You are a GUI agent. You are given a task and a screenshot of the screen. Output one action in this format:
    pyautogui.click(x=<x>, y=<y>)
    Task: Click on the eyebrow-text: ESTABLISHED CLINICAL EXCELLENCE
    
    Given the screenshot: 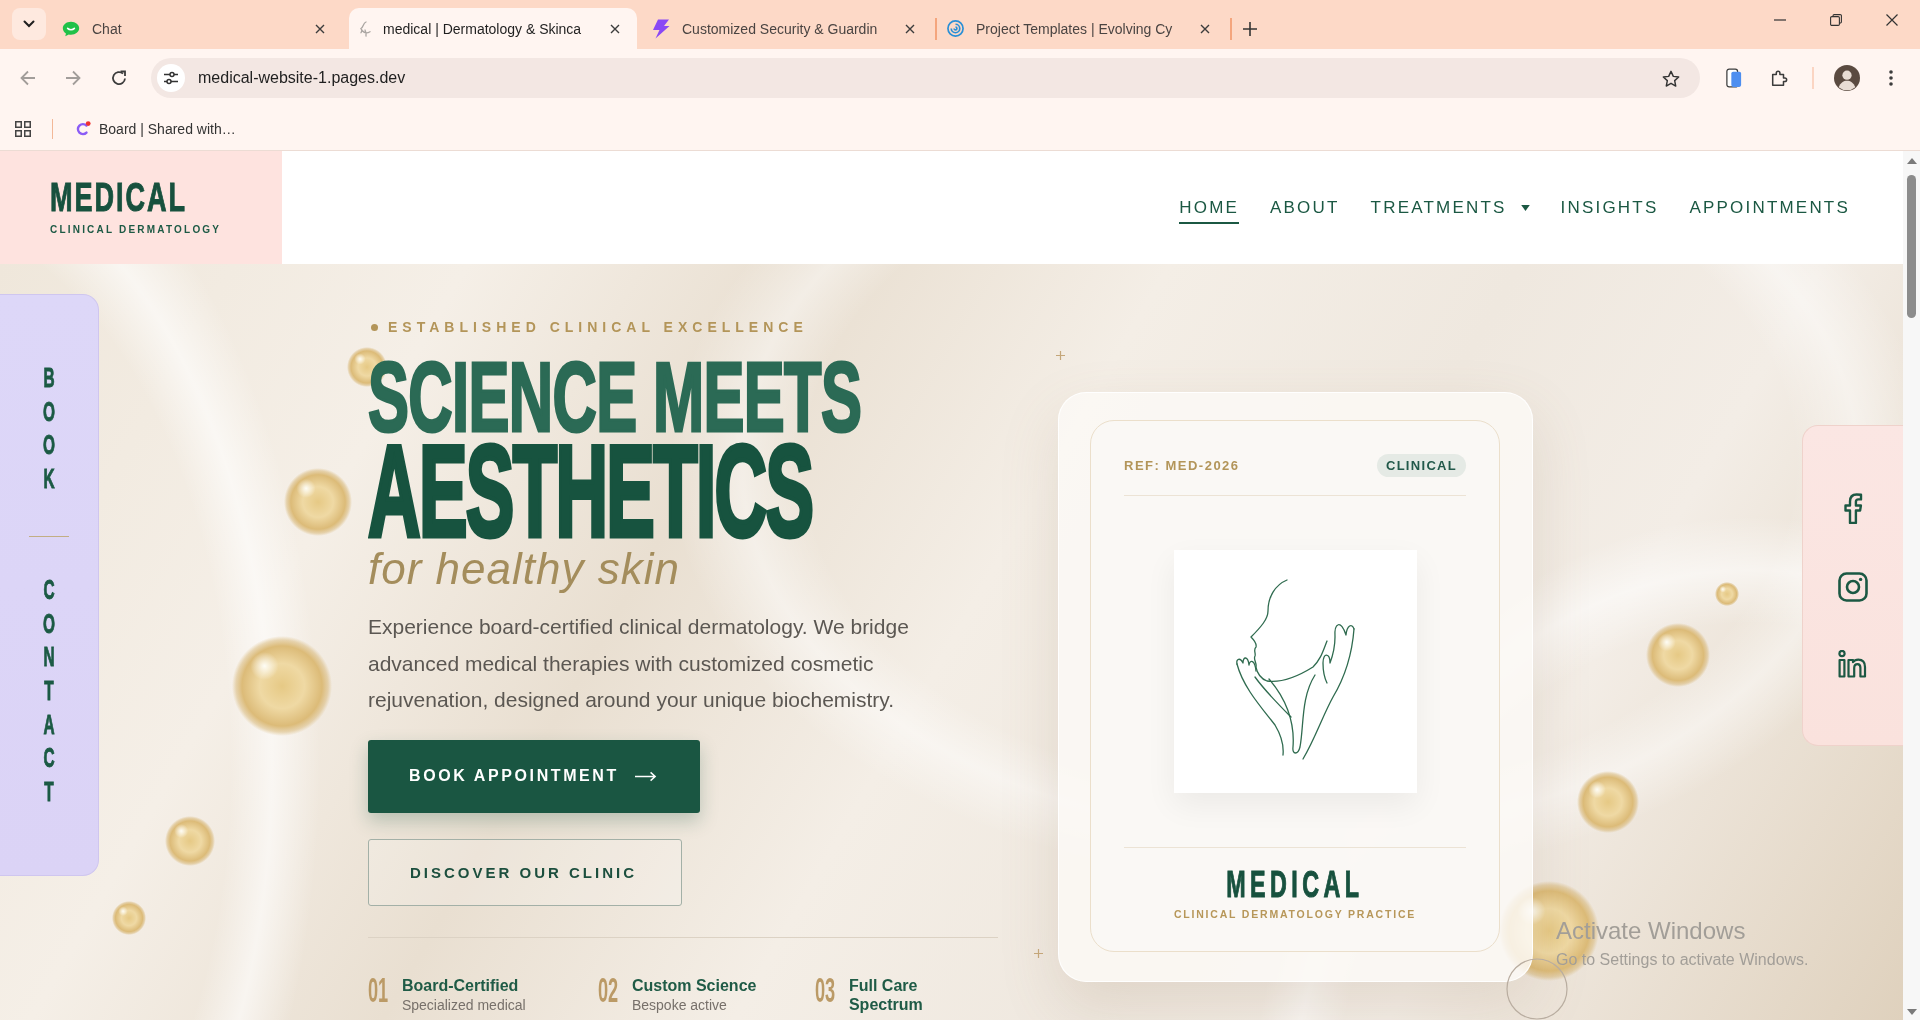 What is the action you would take?
    pyautogui.click(x=598, y=327)
    